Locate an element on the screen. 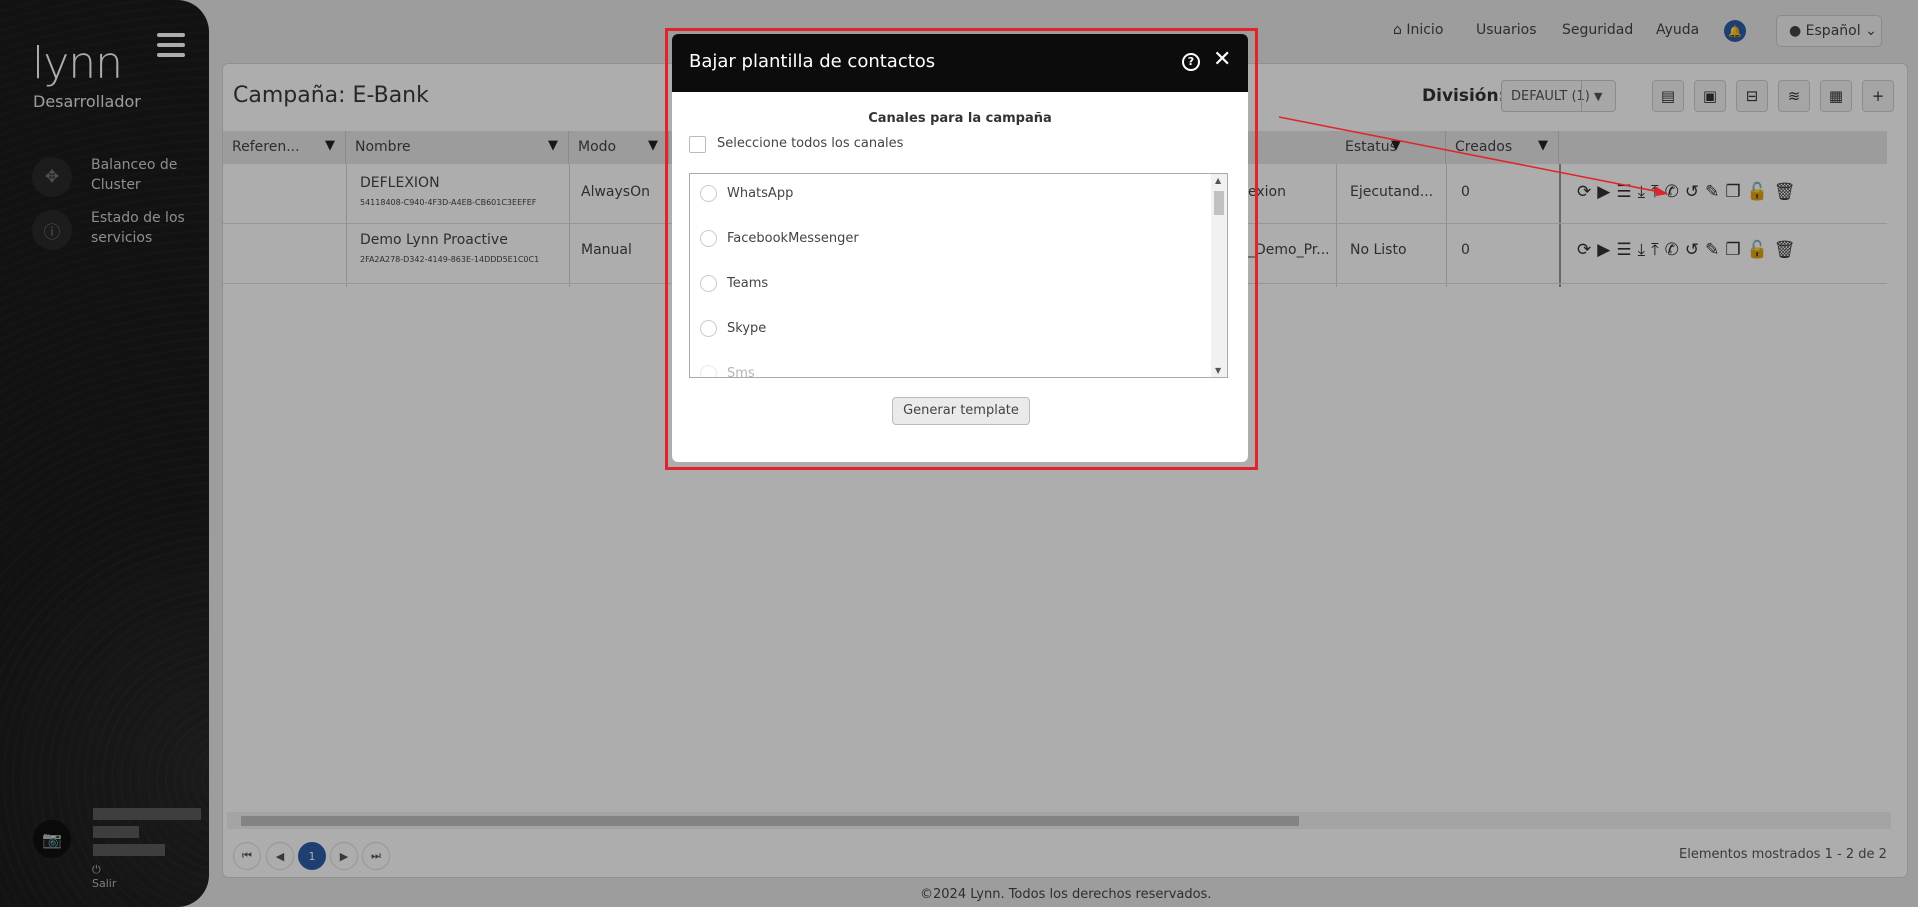  list-item: FacebookMessenger is located at coordinates (779, 238).